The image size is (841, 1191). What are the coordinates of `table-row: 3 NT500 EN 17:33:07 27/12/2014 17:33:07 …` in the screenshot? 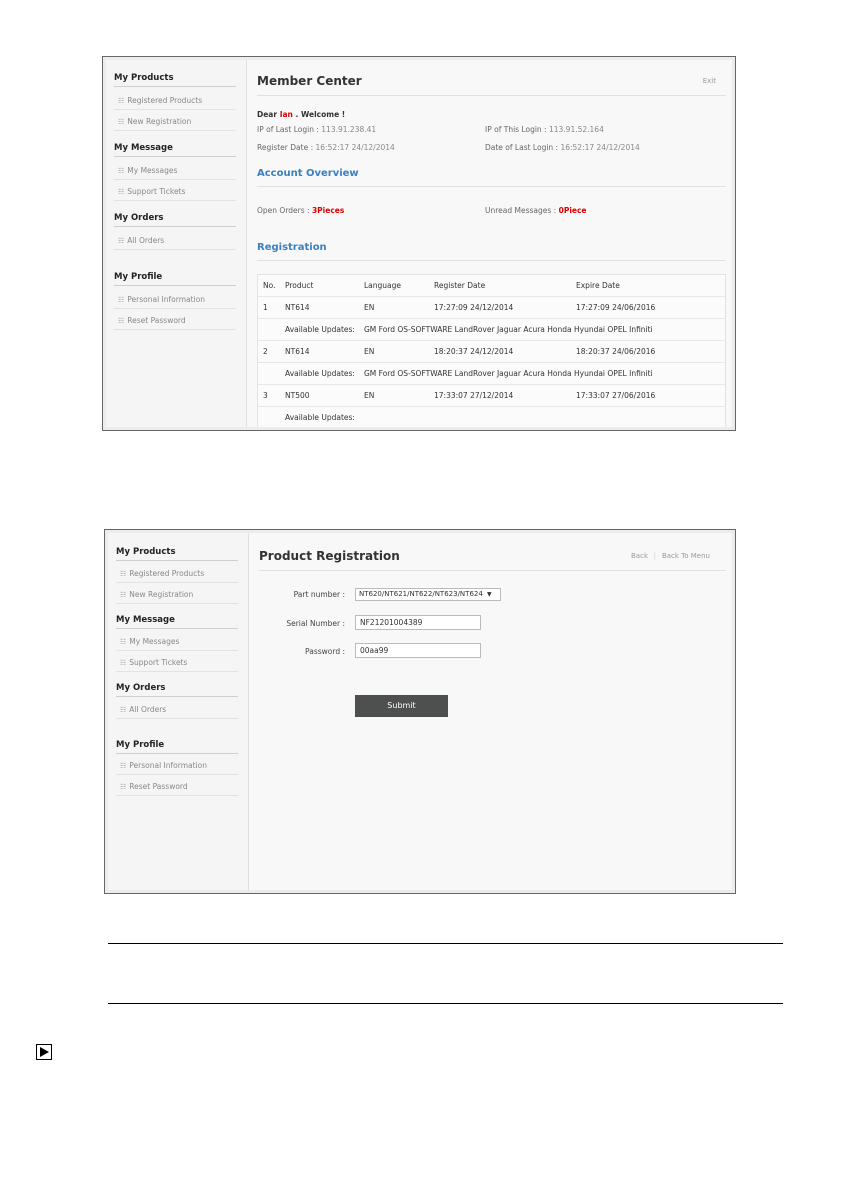 It's located at (491, 396).